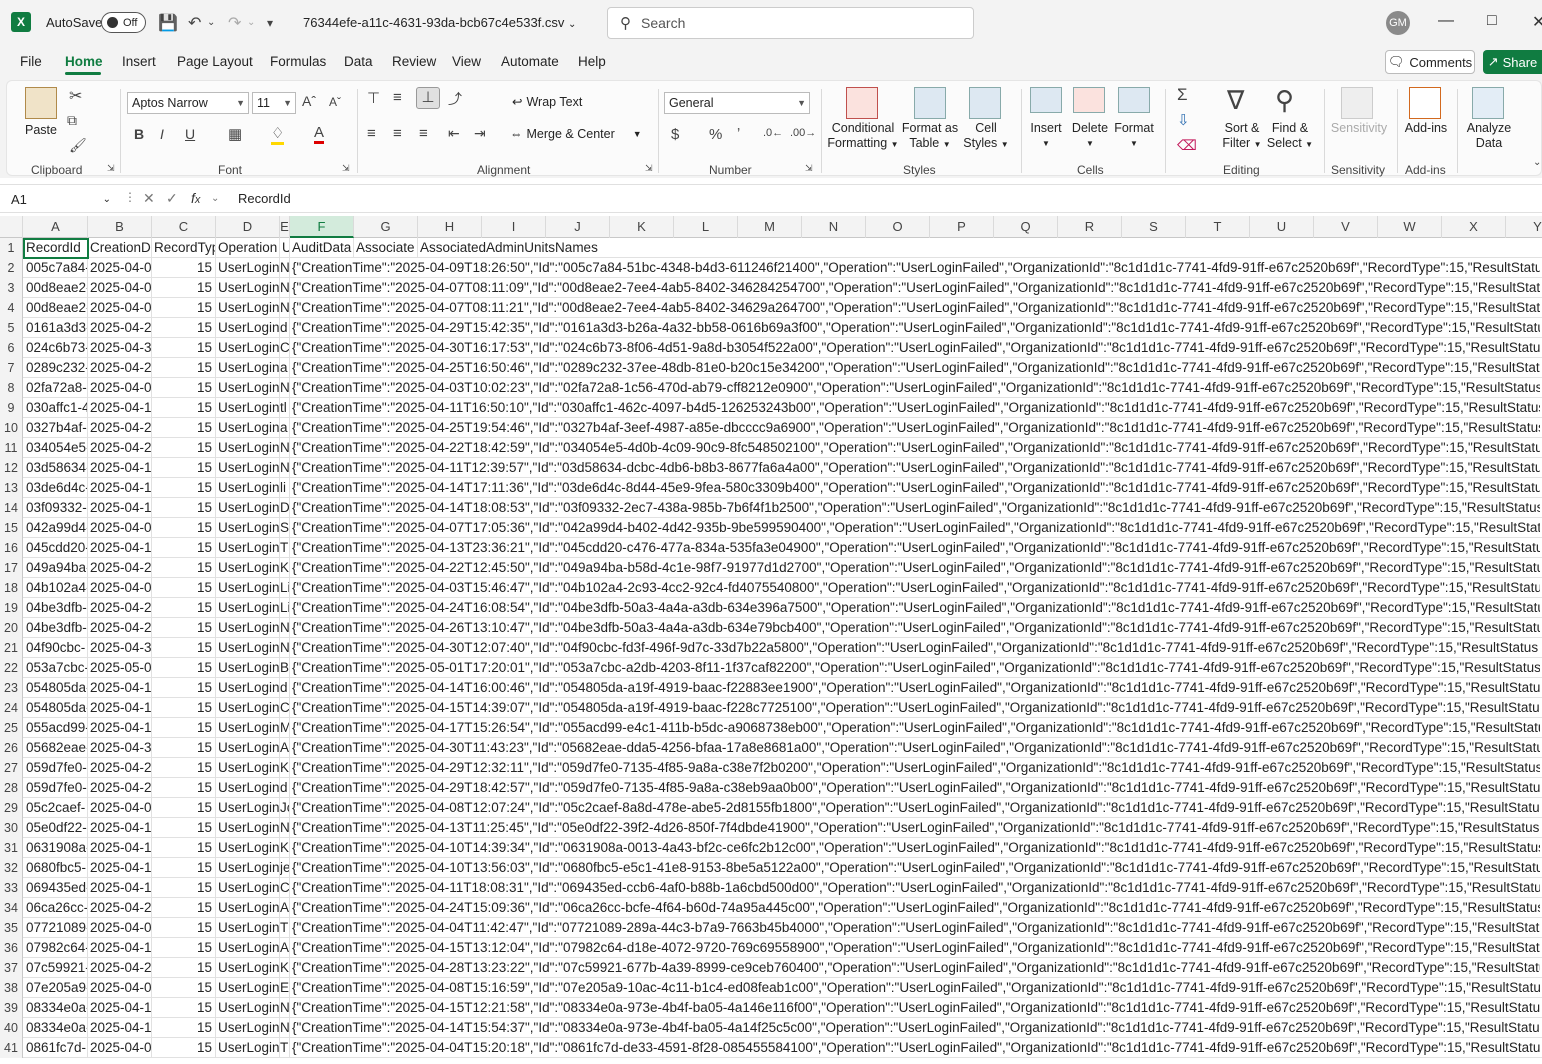  What do you see at coordinates (547, 102) in the screenshot?
I see `wrap-text-button: ↩ Wrap Text` at bounding box center [547, 102].